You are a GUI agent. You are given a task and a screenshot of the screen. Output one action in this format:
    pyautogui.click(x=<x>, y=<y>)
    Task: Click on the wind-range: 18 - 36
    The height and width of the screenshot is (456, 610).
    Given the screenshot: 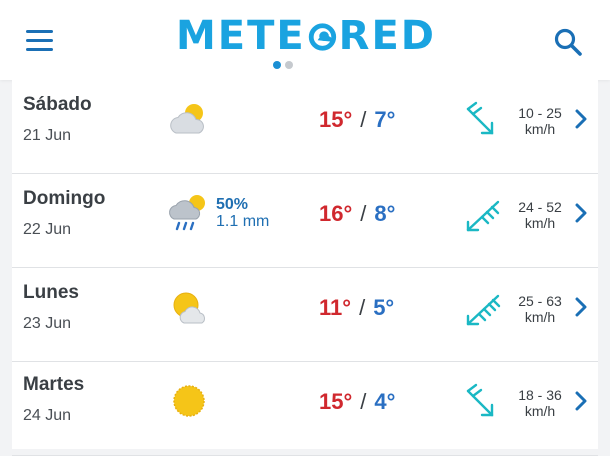 What is the action you would take?
    pyautogui.click(x=540, y=395)
    